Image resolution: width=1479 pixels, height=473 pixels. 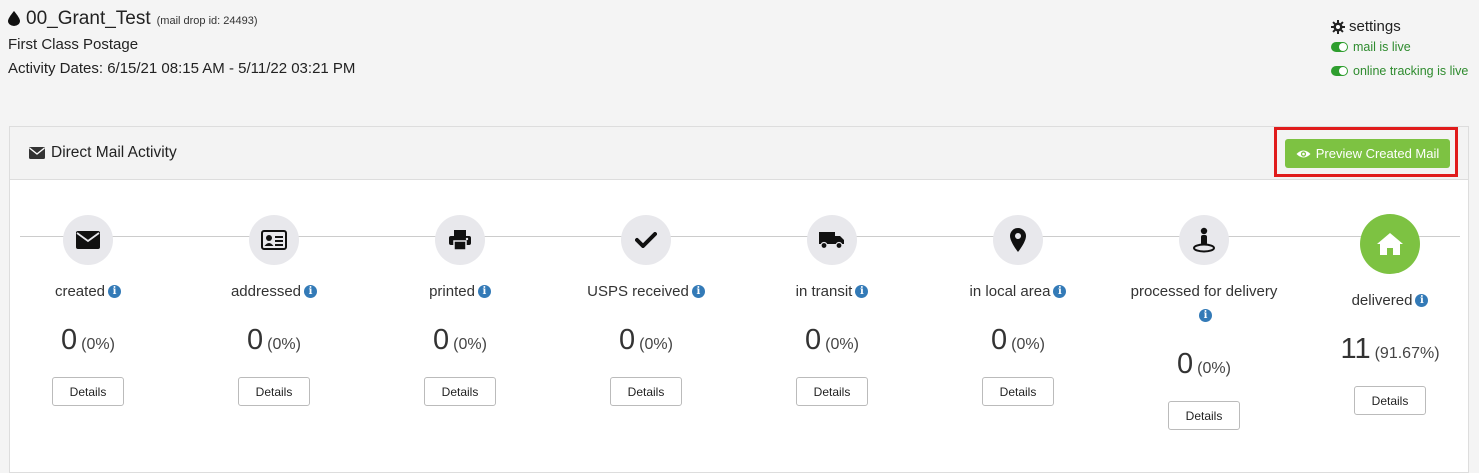 I want to click on settings-link: settings, so click(x=1401, y=26).